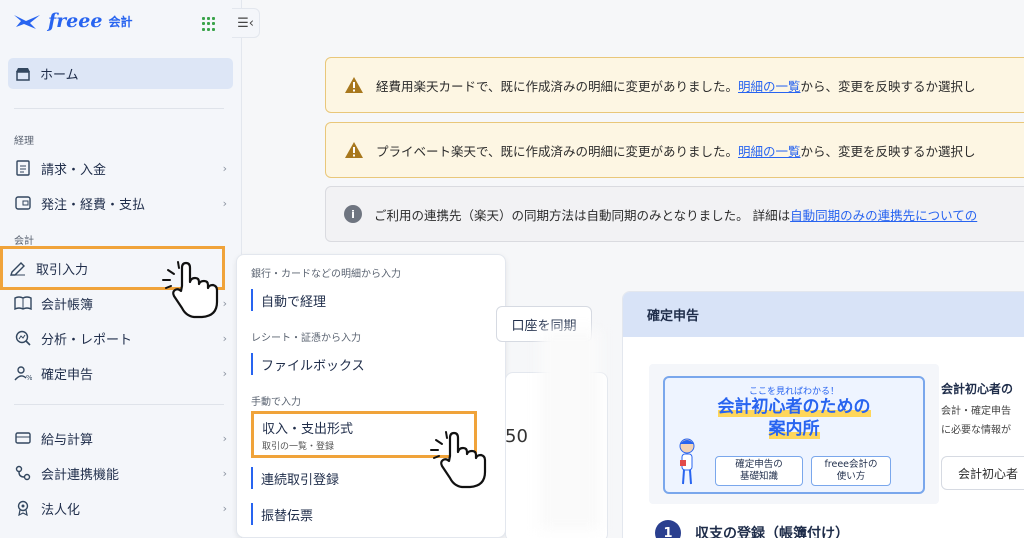 This screenshot has height=538, width=1024. I want to click on card-icon, so click(23, 438).